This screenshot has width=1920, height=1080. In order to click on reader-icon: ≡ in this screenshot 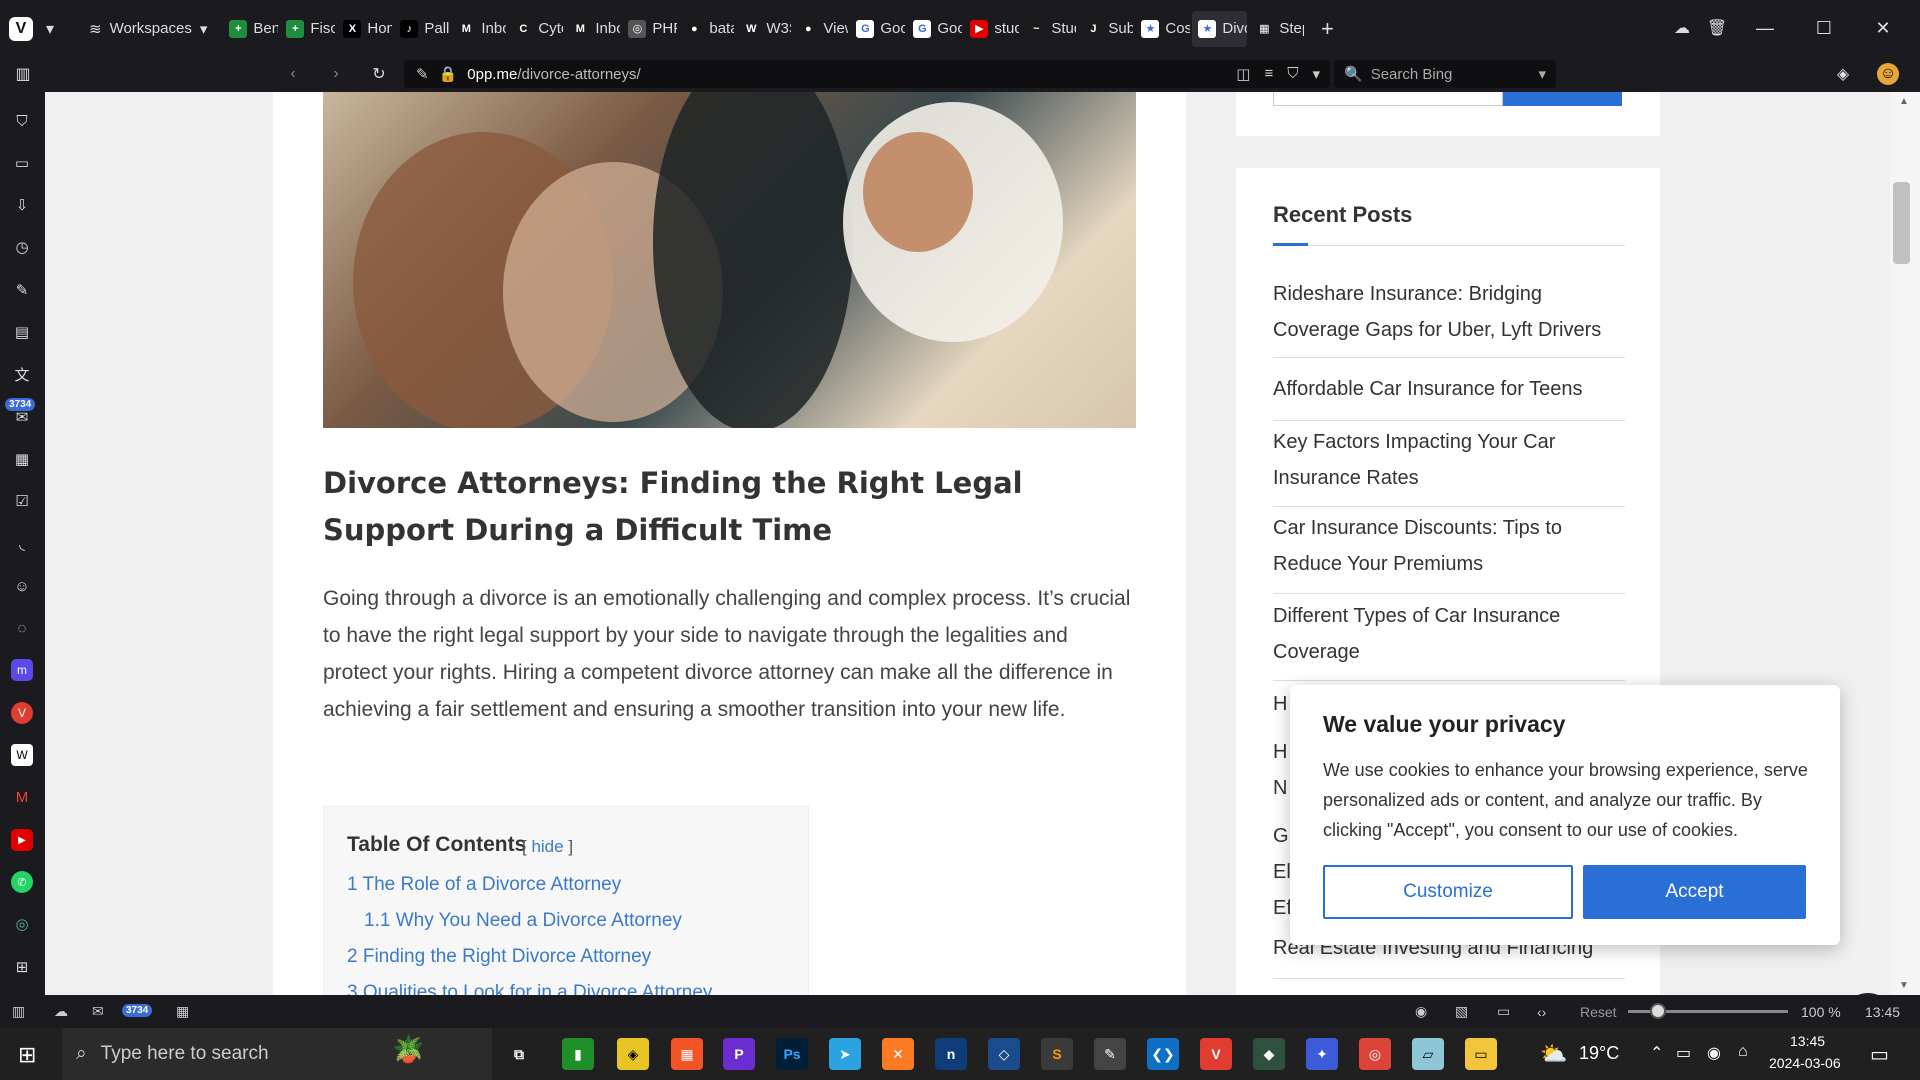, I will do `click(1268, 74)`.